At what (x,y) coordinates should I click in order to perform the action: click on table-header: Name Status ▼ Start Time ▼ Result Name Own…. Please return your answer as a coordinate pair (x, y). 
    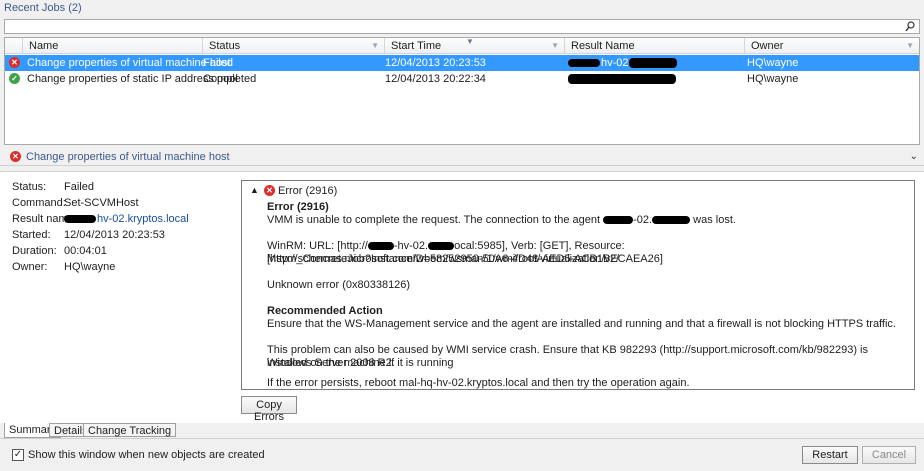
    Looking at the image, I should click on (462, 45).